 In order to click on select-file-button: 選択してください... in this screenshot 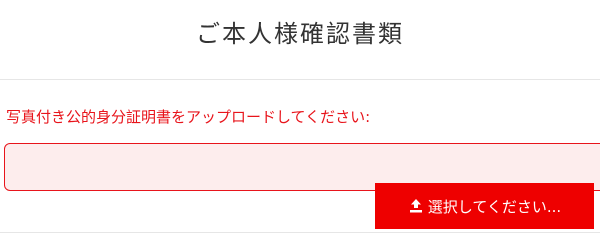, I will do `click(484, 206)`.